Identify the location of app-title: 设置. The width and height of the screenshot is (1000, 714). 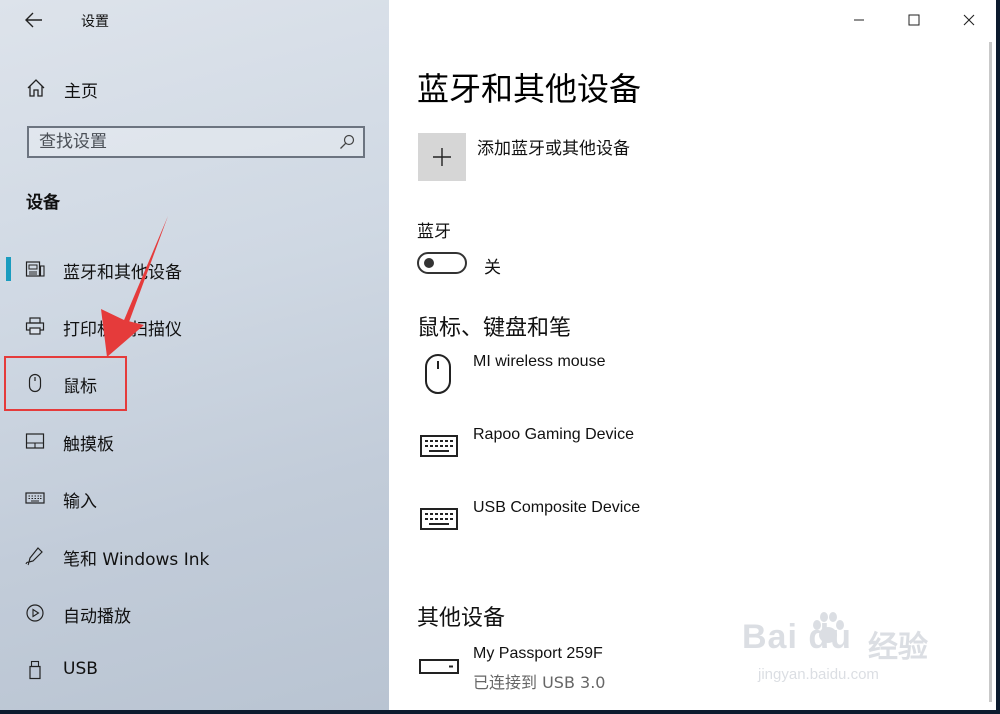
(95, 22).